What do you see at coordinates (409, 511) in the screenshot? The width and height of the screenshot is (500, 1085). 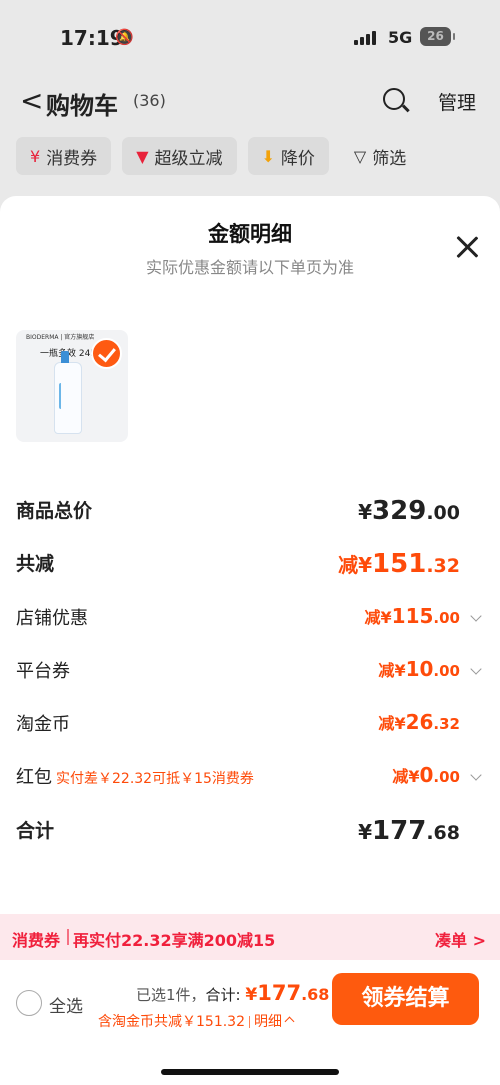 I see `row-value: ¥329.00` at bounding box center [409, 511].